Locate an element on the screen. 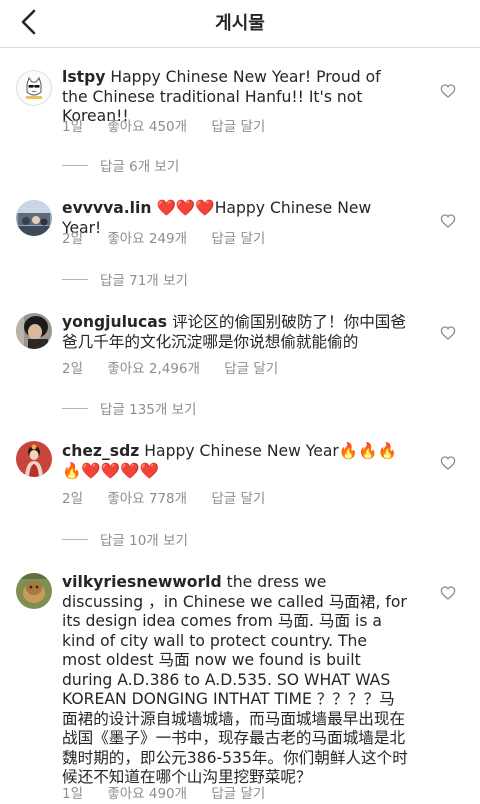 The width and height of the screenshot is (480, 804). comment-meta: 1일 좋아요 450개 답글 달기 is located at coordinates (173, 125).